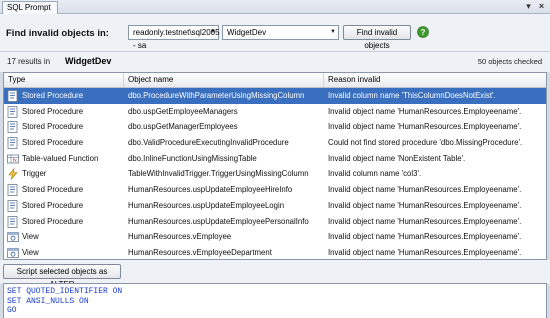 This screenshot has height=318, width=550. I want to click on grid-header: Type Object name Reason invalid, so click(275, 80).